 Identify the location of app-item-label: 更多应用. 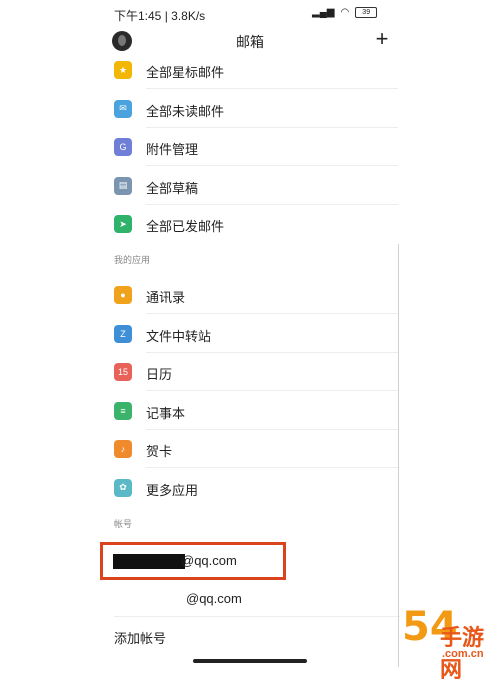
(172, 490).